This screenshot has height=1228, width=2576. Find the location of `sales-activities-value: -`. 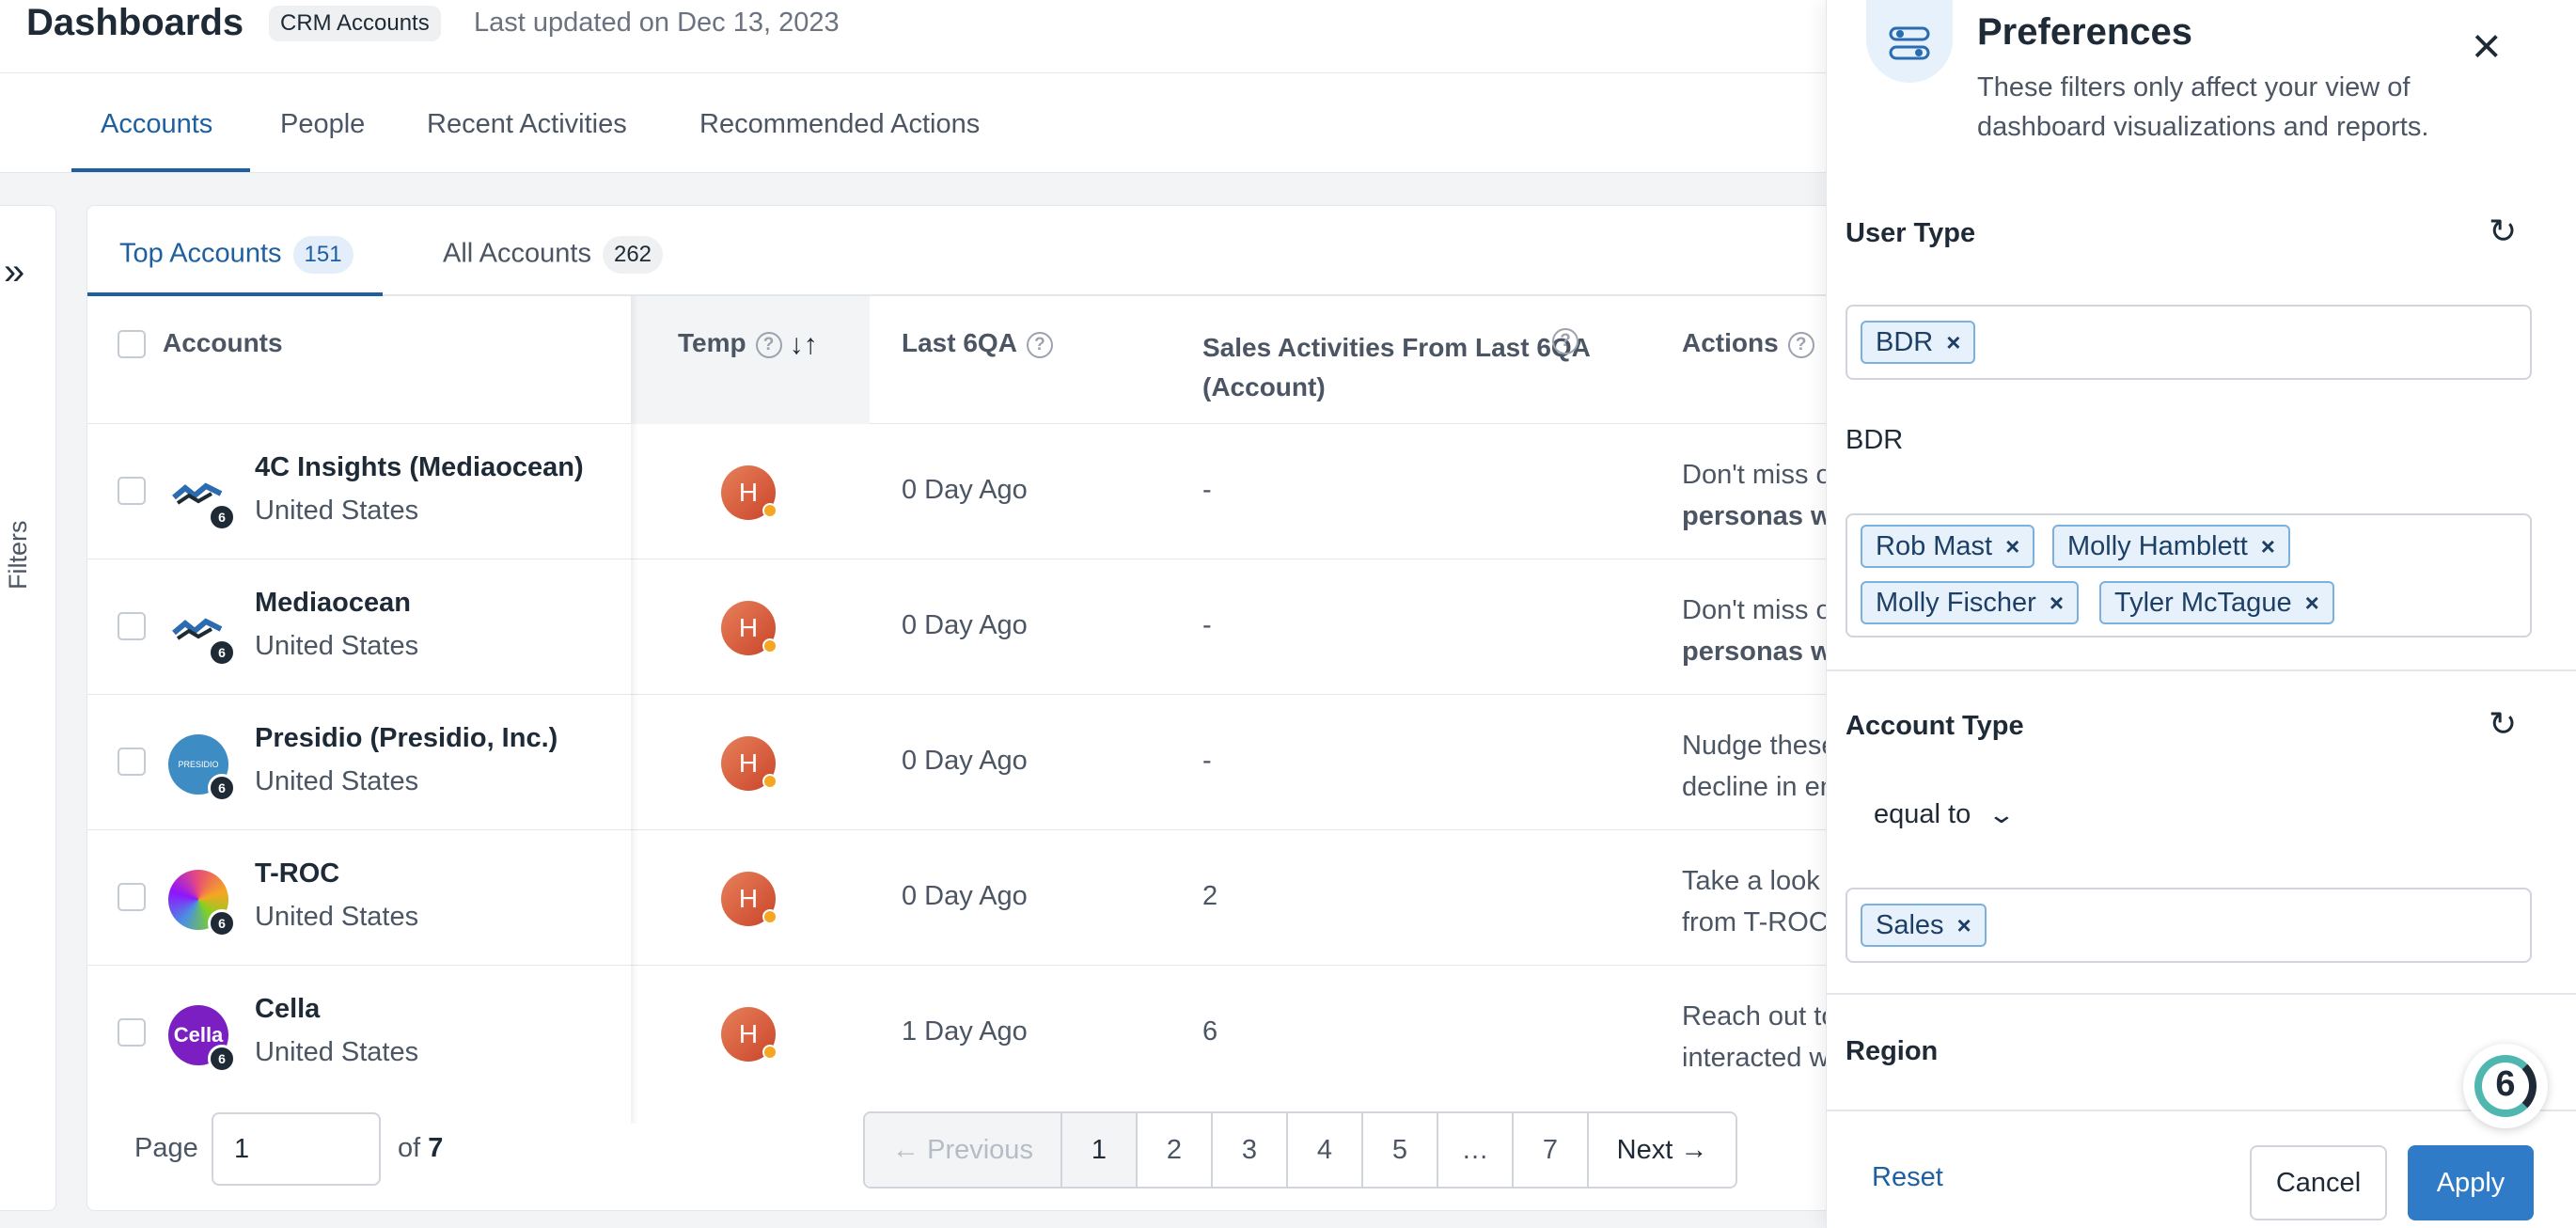

sales-activities-value: - is located at coordinates (1207, 761).